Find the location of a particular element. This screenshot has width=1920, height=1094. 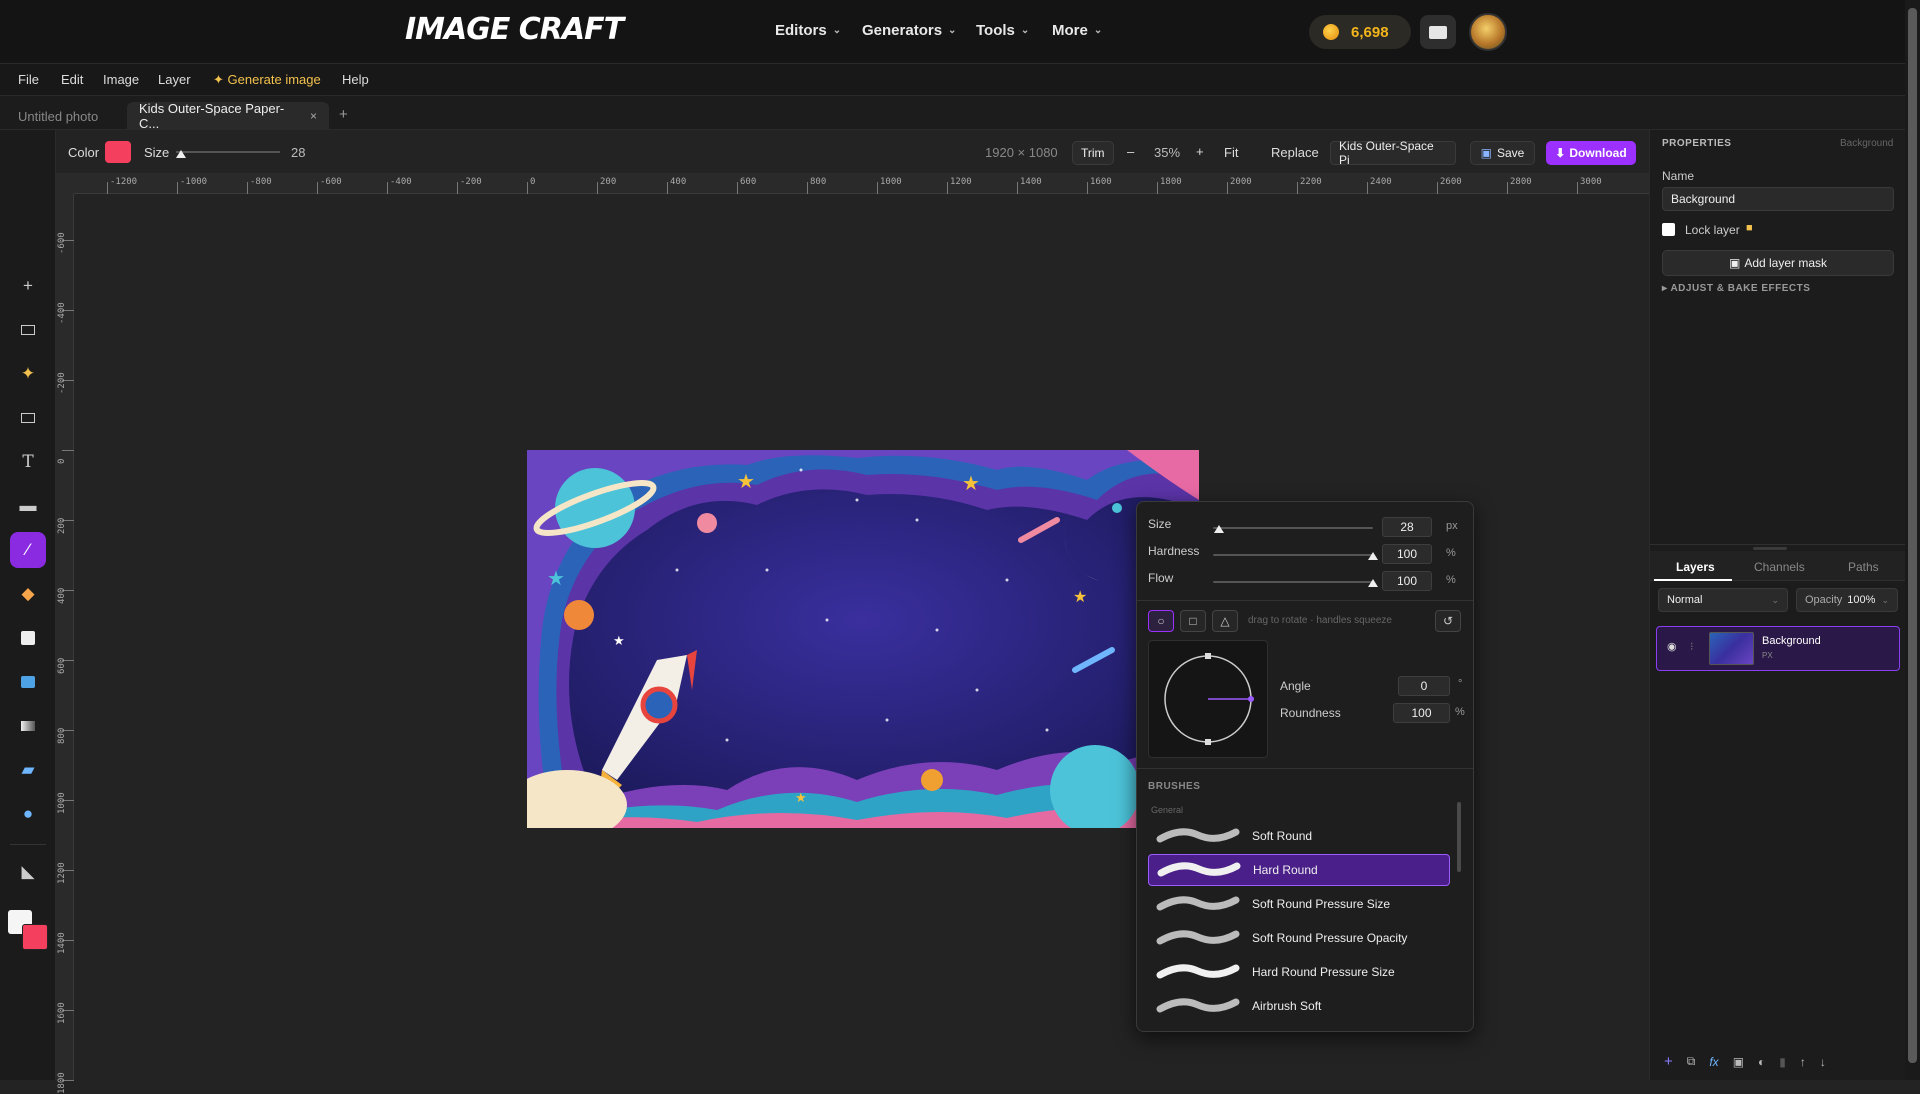

angle-preview is located at coordinates (1208, 699).